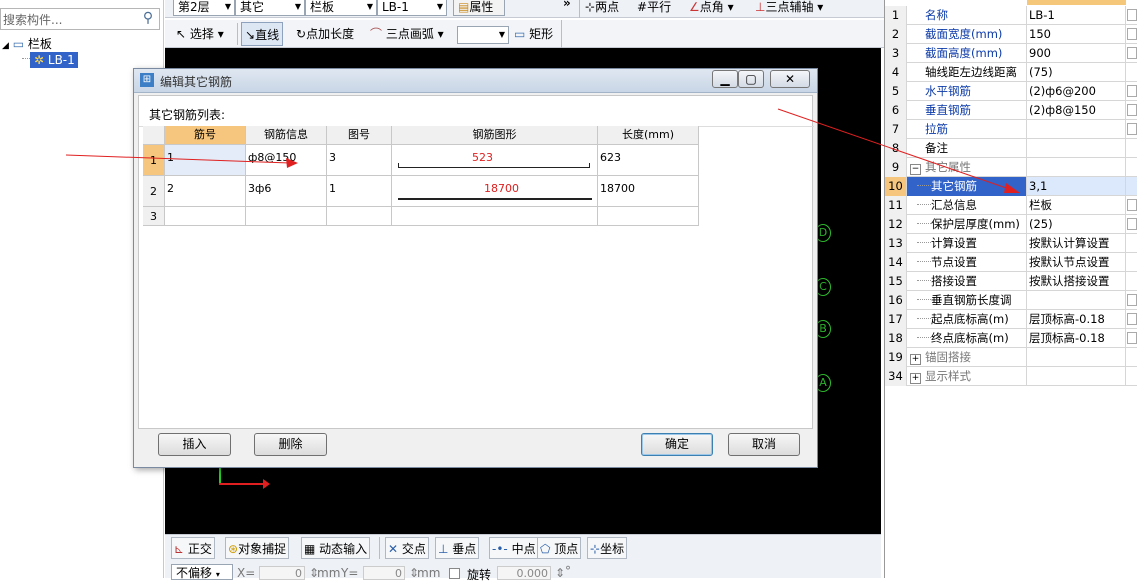  What do you see at coordinates (895, 149) in the screenshot?
I see `annotation-arrow-right` at bounding box center [895, 149].